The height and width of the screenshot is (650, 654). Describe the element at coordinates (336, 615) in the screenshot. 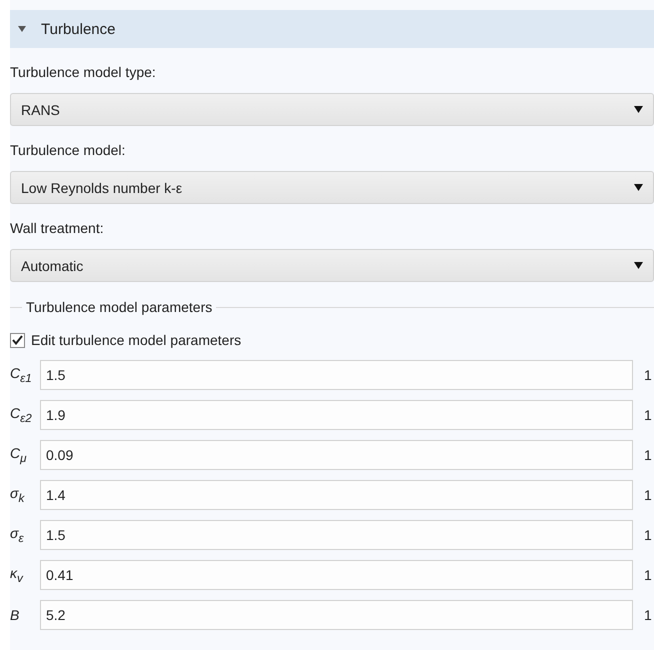

I see `input-field: 5.2` at that location.